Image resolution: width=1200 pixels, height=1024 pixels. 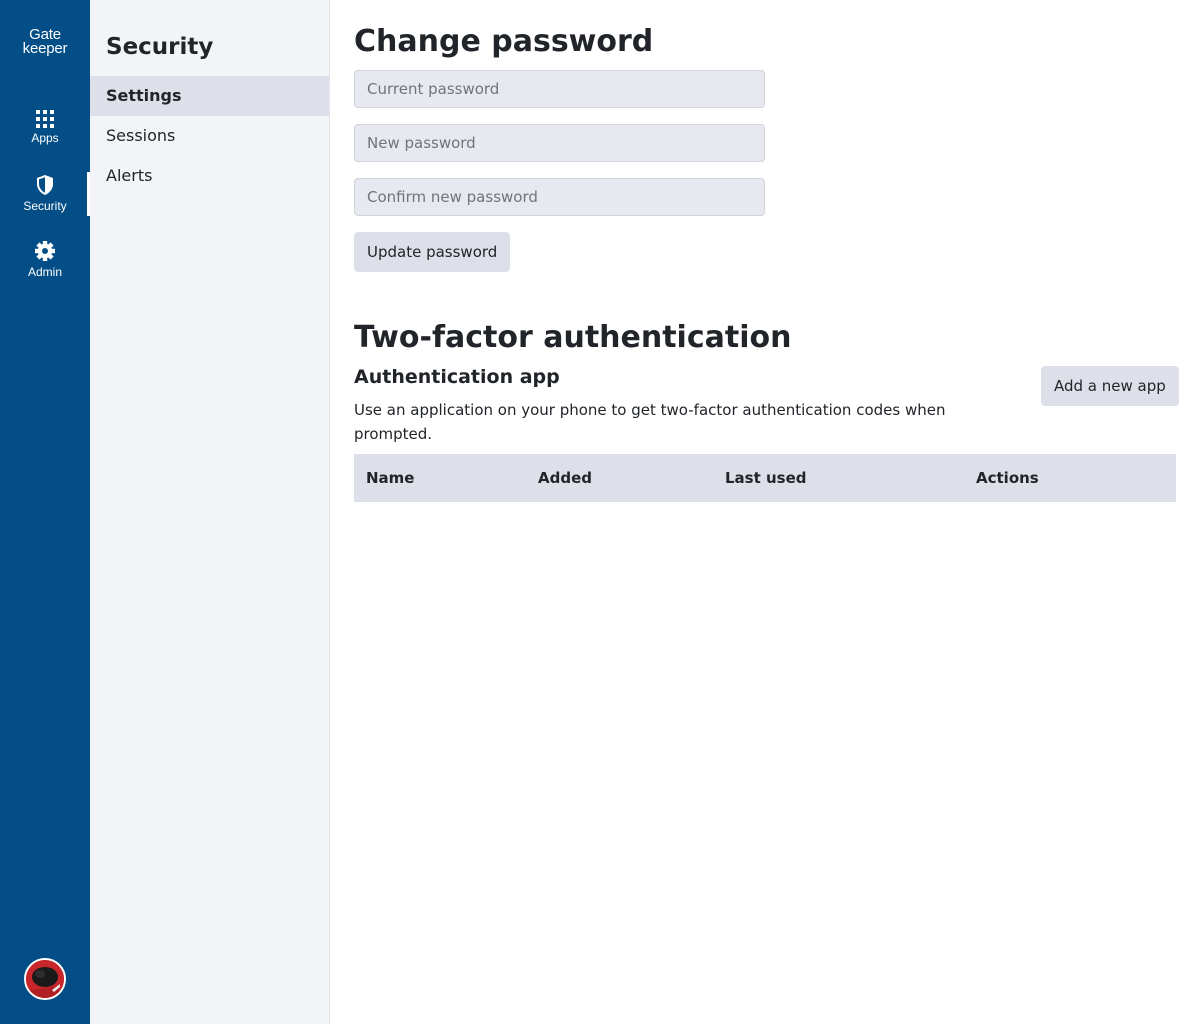 What do you see at coordinates (209, 96) in the screenshot?
I see `sidebar-item-settings: Settings` at bounding box center [209, 96].